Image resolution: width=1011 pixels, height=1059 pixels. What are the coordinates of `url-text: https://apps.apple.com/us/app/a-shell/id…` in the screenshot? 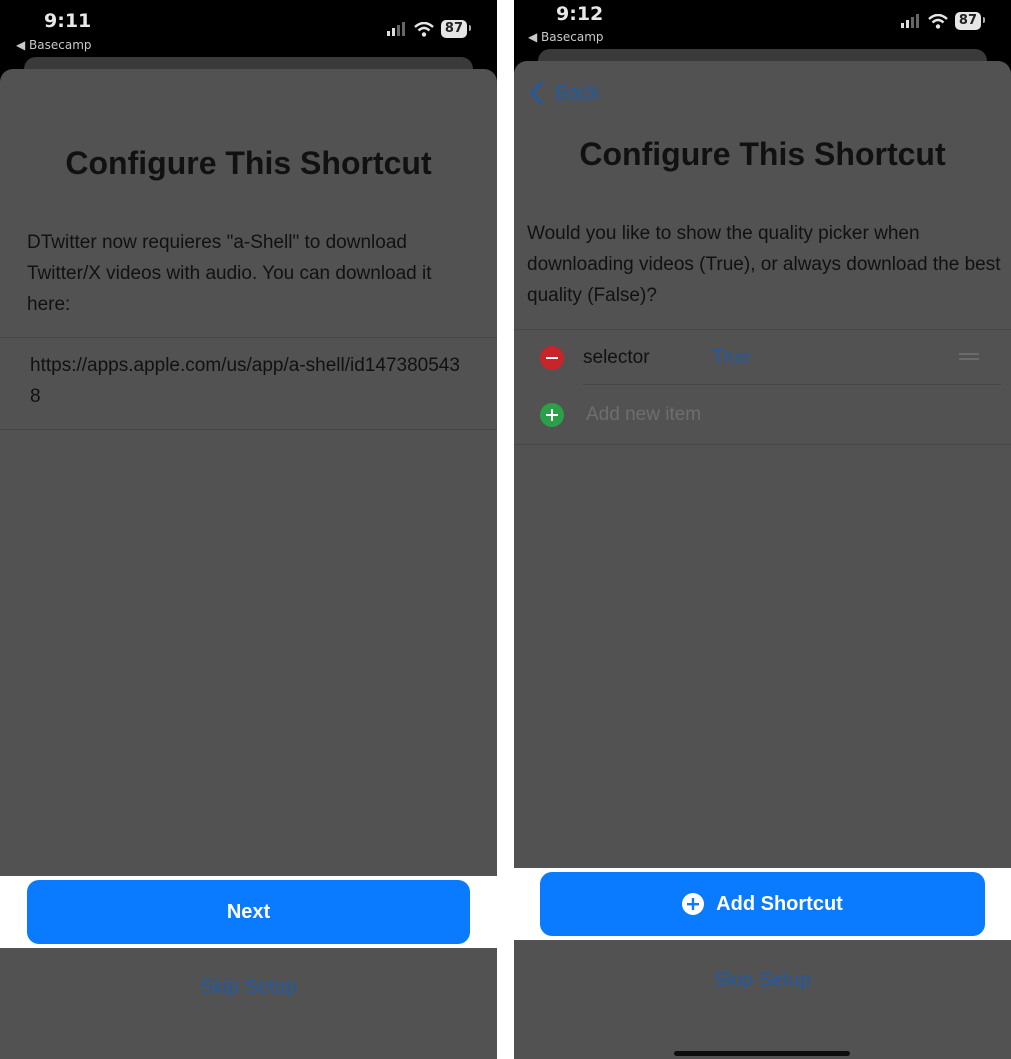 It's located at (245, 381).